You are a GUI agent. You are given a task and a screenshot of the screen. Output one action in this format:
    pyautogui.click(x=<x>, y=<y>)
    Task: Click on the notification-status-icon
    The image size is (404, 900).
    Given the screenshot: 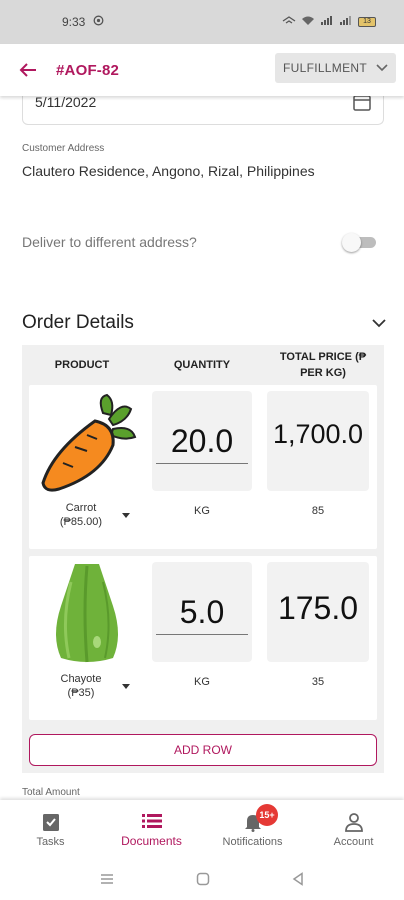 What is the action you would take?
    pyautogui.click(x=98, y=22)
    